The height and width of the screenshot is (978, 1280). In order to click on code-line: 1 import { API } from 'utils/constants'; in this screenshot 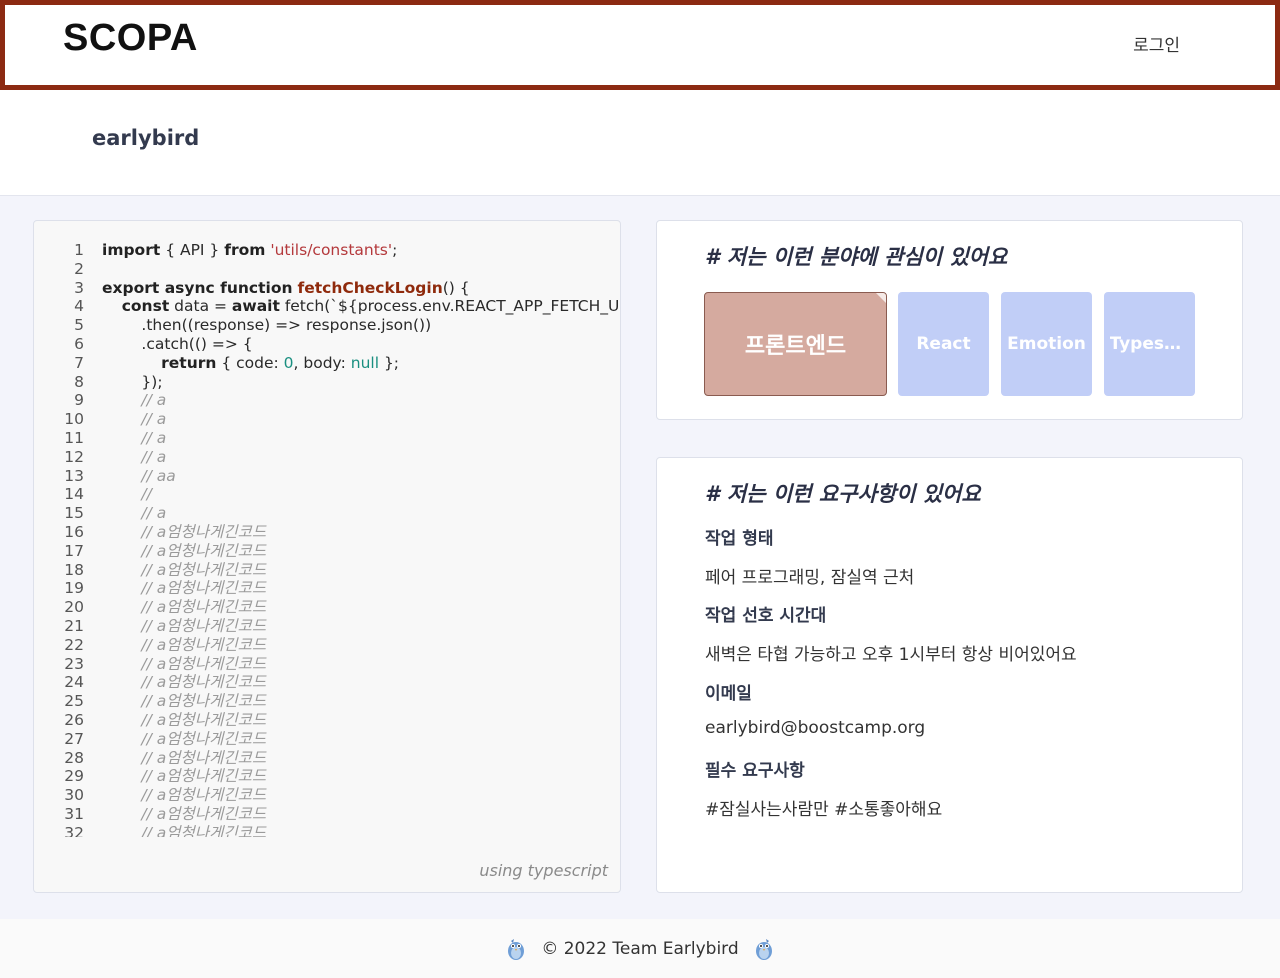, I will do `click(327, 250)`.